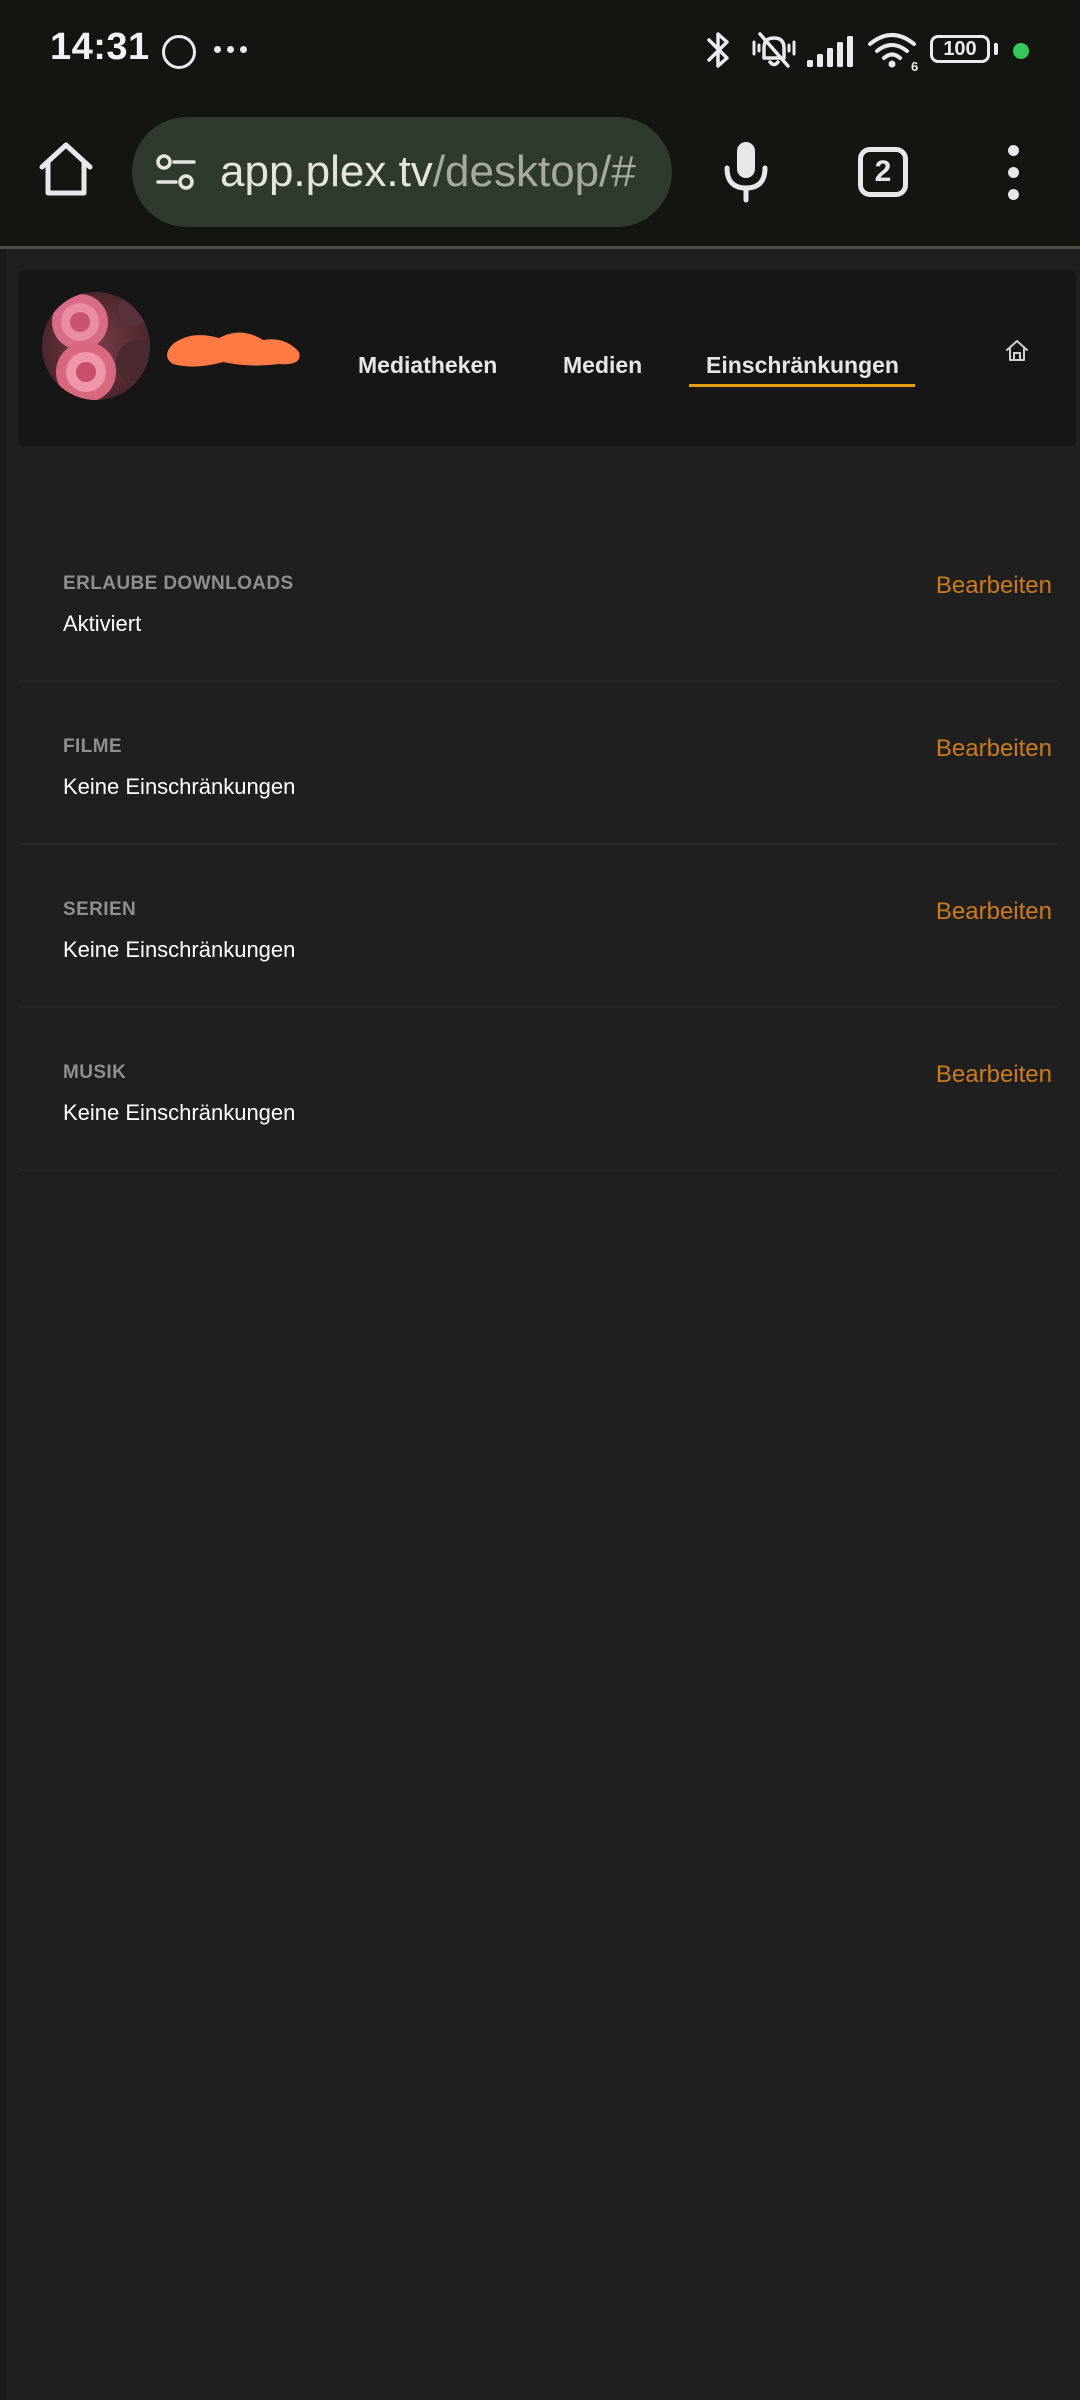 The image size is (1080, 2400). I want to click on edit-serien-button: Bearbeiten, so click(994, 912).